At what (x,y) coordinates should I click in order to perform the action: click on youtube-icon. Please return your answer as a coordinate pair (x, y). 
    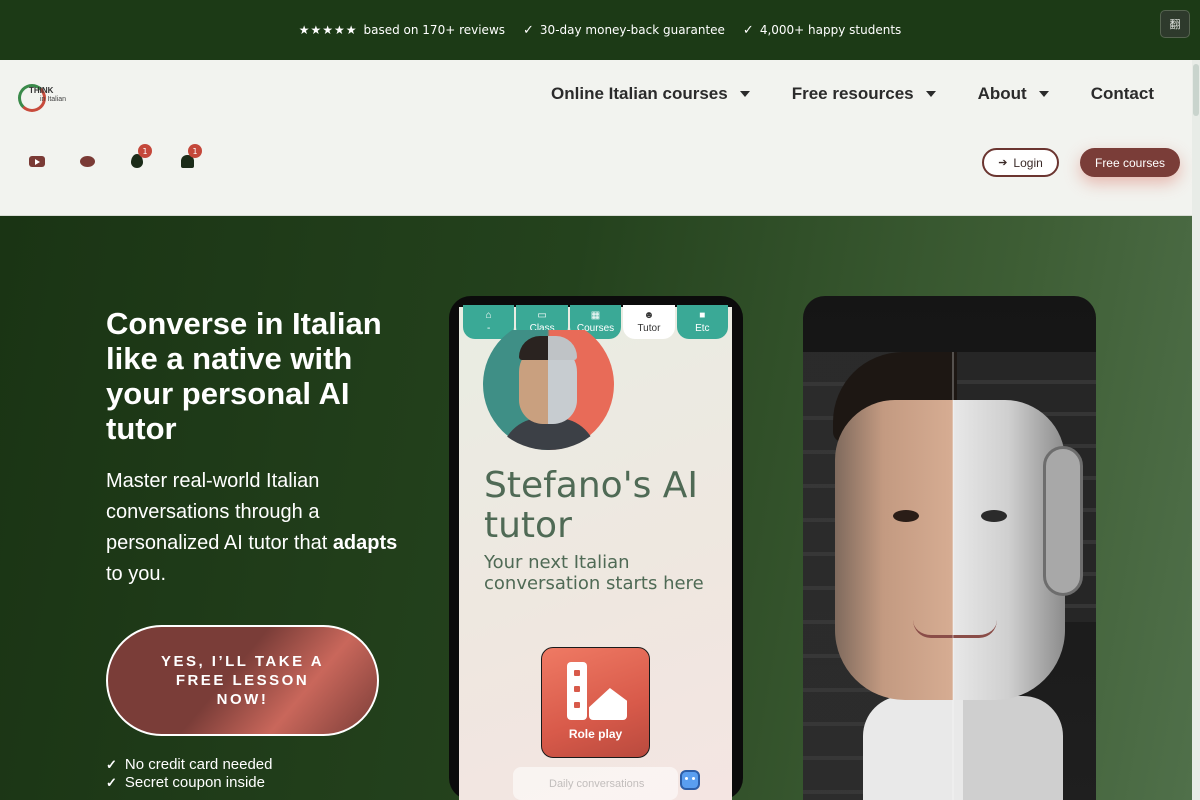
    Looking at the image, I should click on (37, 161).